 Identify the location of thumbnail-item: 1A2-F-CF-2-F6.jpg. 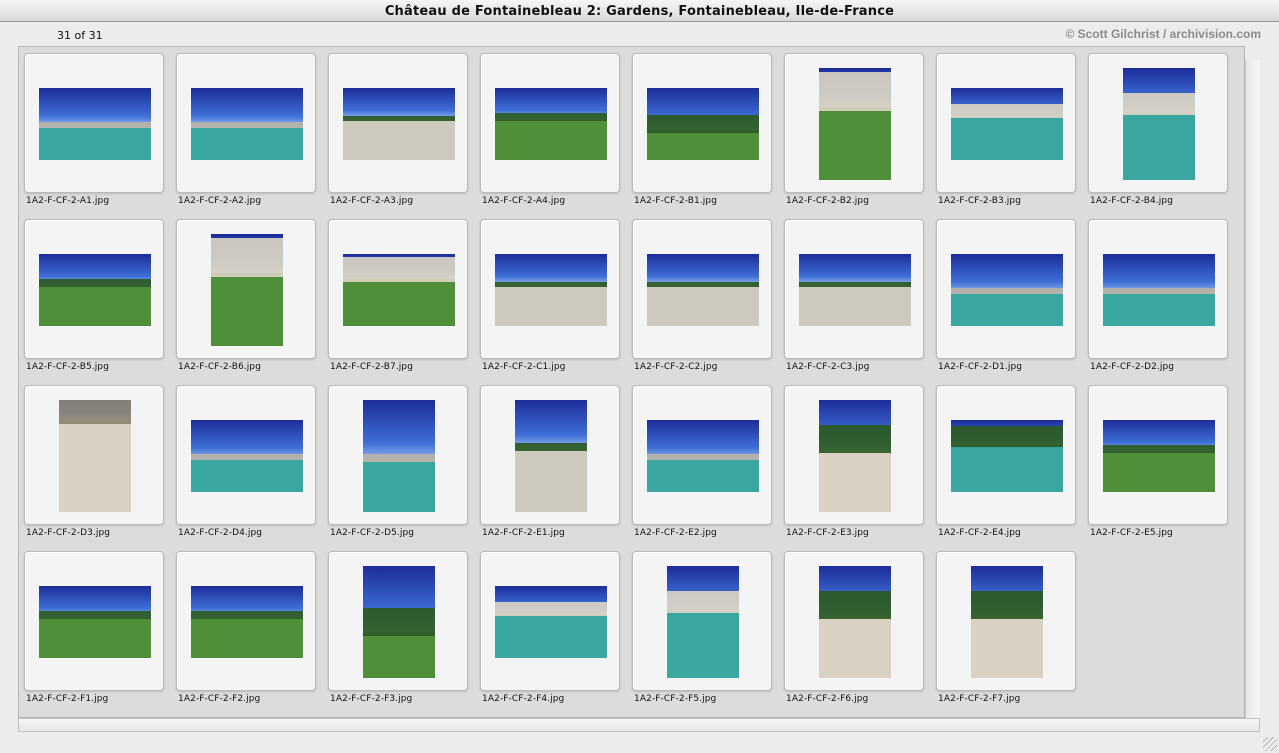
(854, 630).